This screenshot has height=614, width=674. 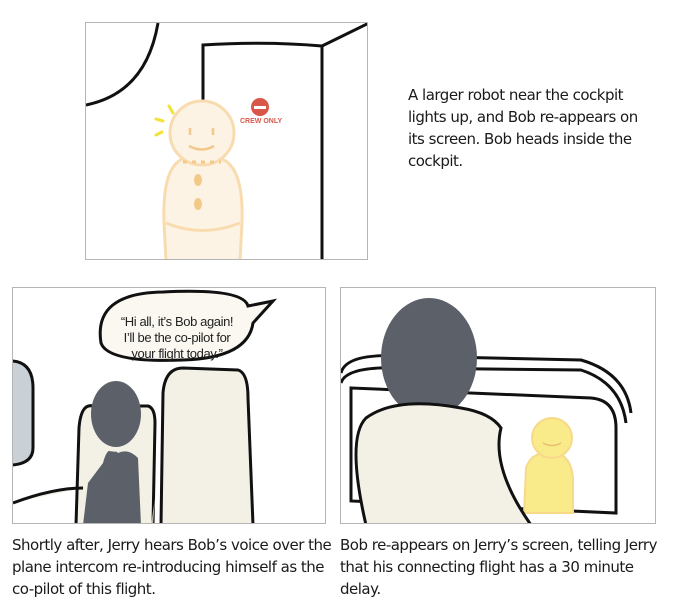 What do you see at coordinates (203, 179) in the screenshot?
I see `robot-figure` at bounding box center [203, 179].